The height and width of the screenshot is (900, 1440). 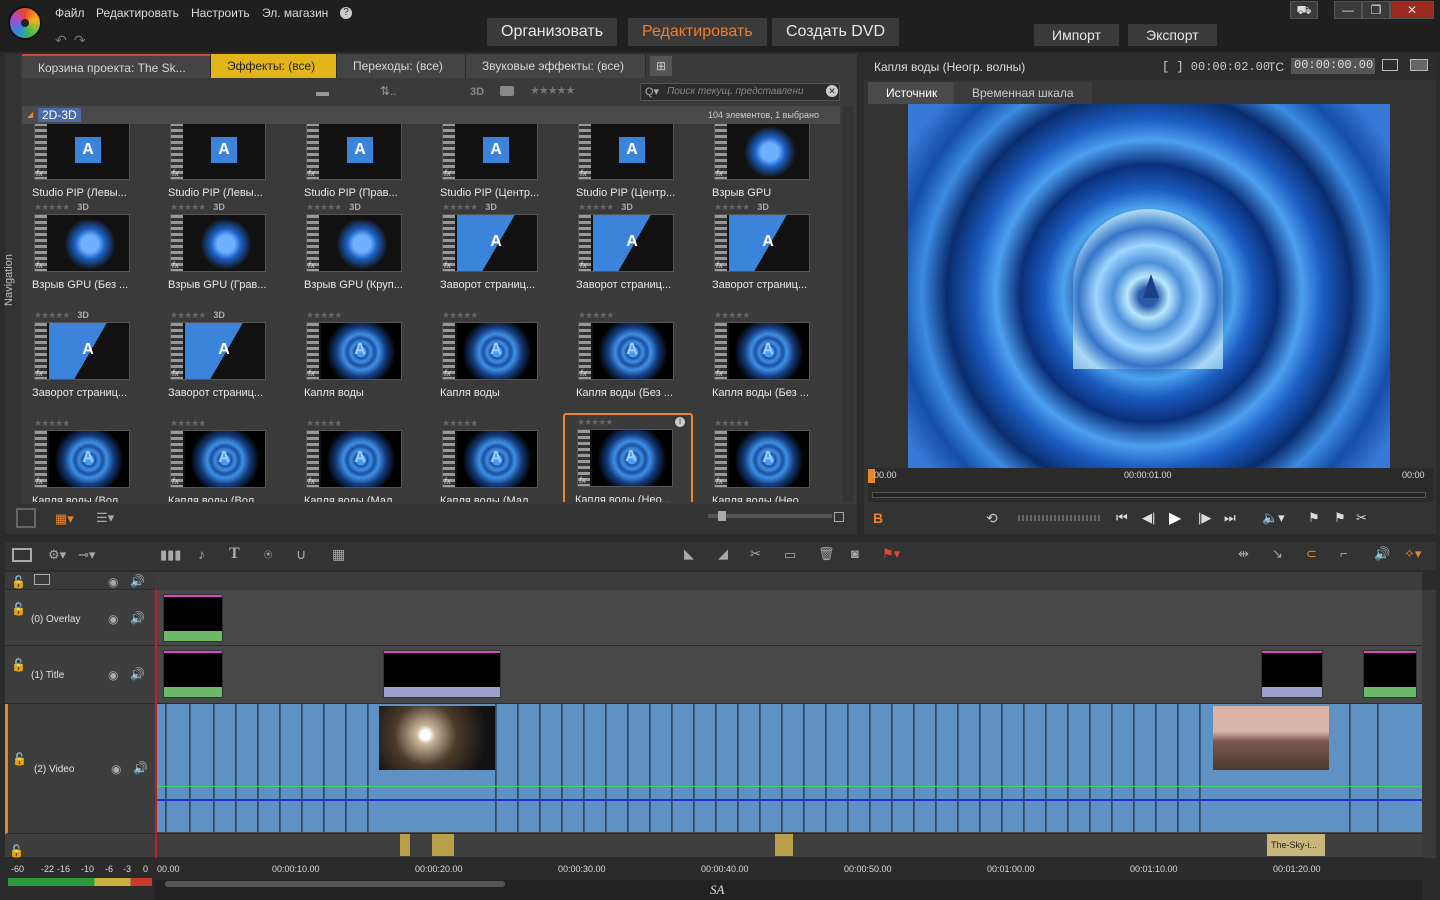 I want to click on effect-item: ★★★★★ Afx Капля воды (Нео... i, so click(x=628, y=457).